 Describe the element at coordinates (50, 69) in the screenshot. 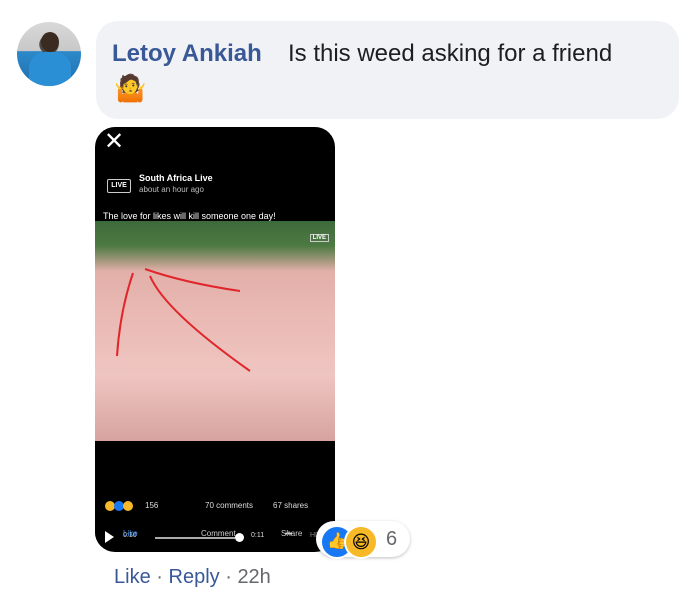

I see `avatar-body` at that location.